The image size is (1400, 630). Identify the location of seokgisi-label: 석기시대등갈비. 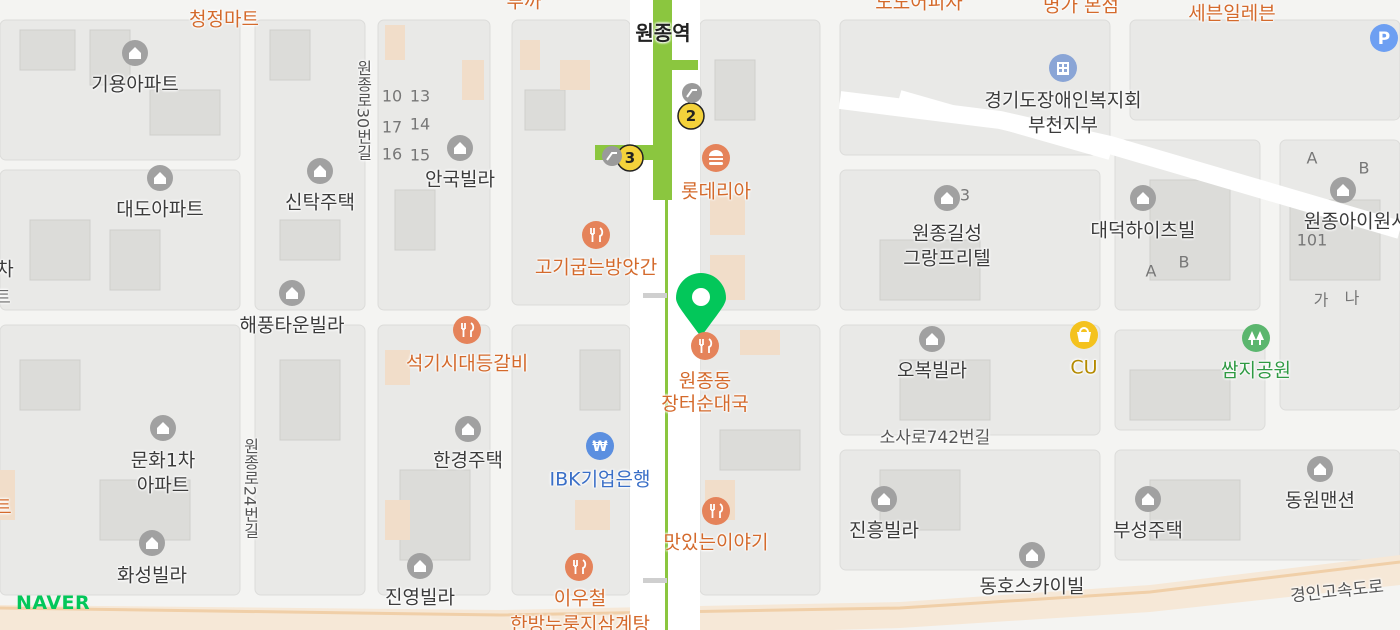
(467, 364).